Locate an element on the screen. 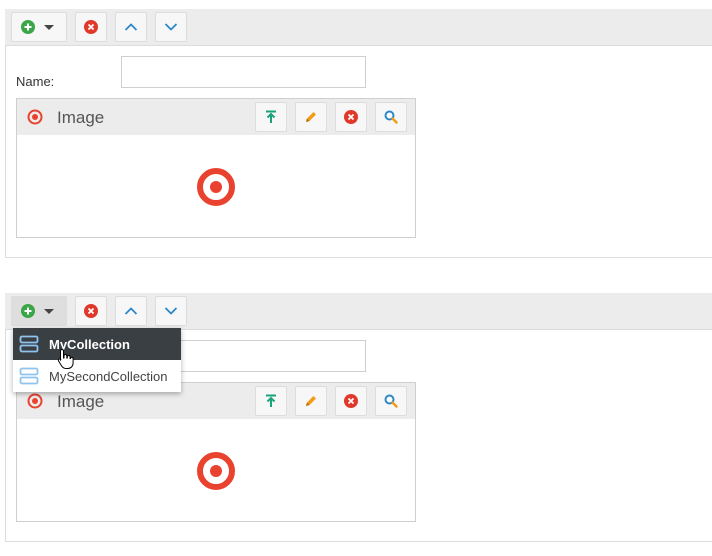 This screenshot has height=556, width=712. name-input is located at coordinates (243, 72).